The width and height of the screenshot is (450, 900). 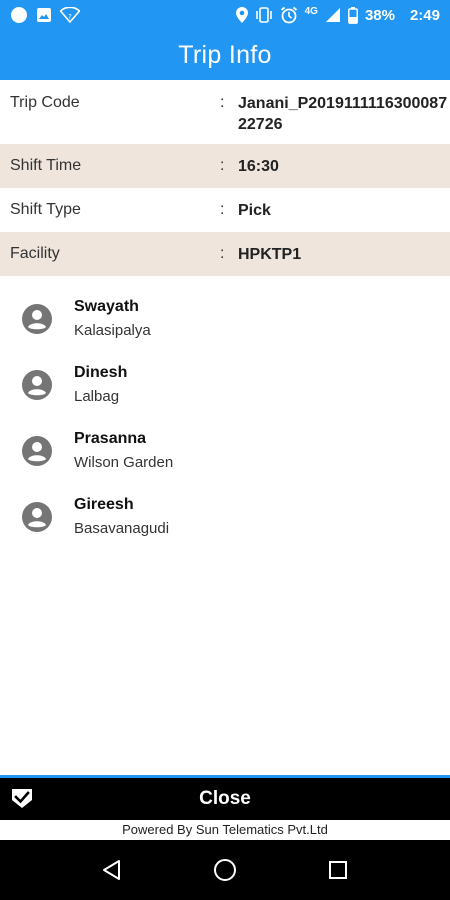 What do you see at coordinates (46, 165) in the screenshot?
I see `shift-time-label: Shift Time` at bounding box center [46, 165].